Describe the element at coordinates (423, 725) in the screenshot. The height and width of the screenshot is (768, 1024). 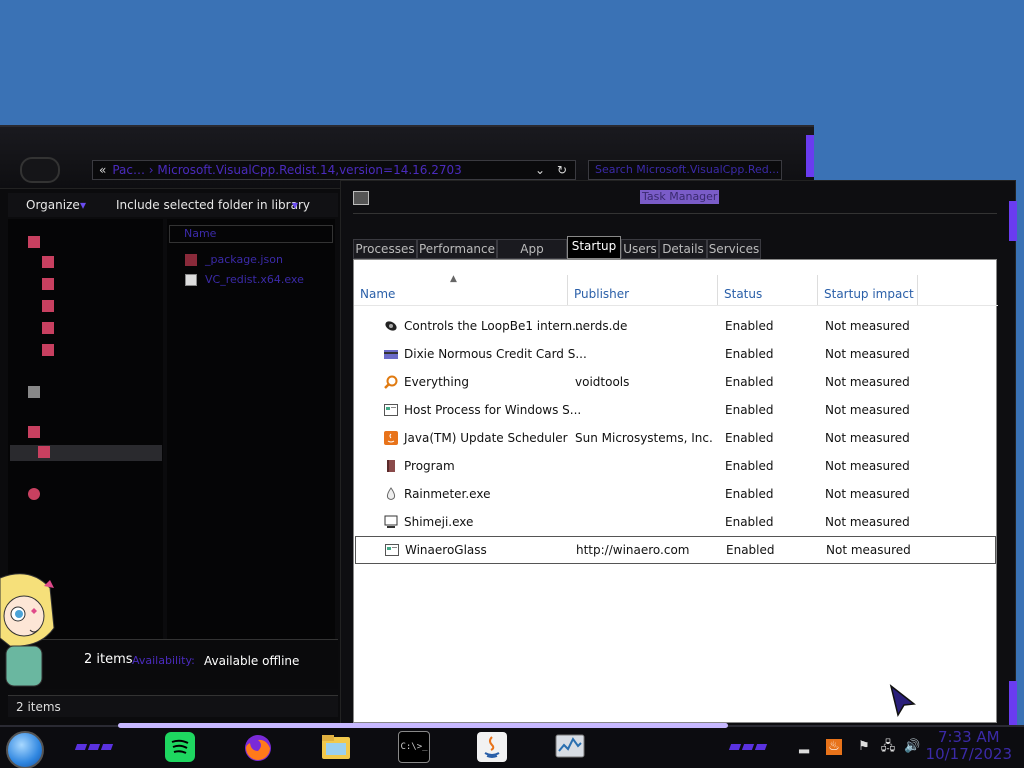
I see `taskbar-accent` at that location.